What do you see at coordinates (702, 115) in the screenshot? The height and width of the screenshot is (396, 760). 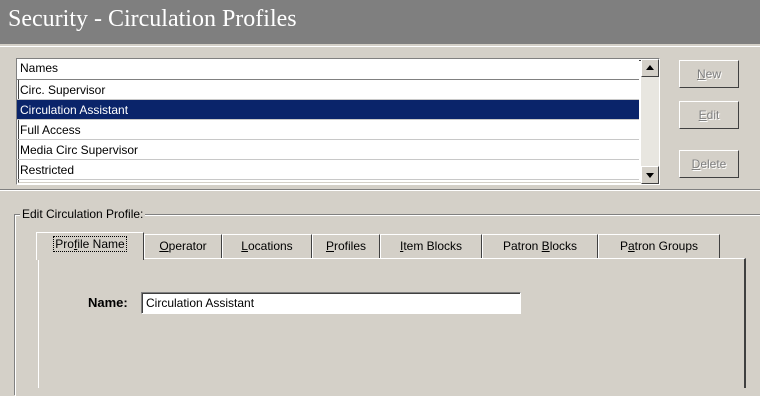 I see `edit-label-key: E` at bounding box center [702, 115].